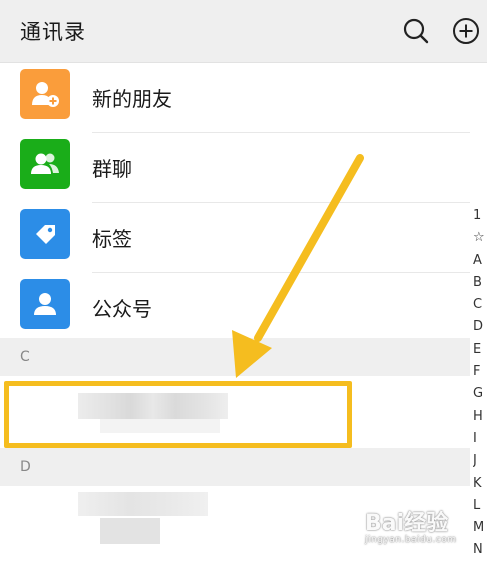 Image resolution: width=487 pixels, height=562 pixels. What do you see at coordinates (235, 357) in the screenshot?
I see `section-header-c: C` at bounding box center [235, 357].